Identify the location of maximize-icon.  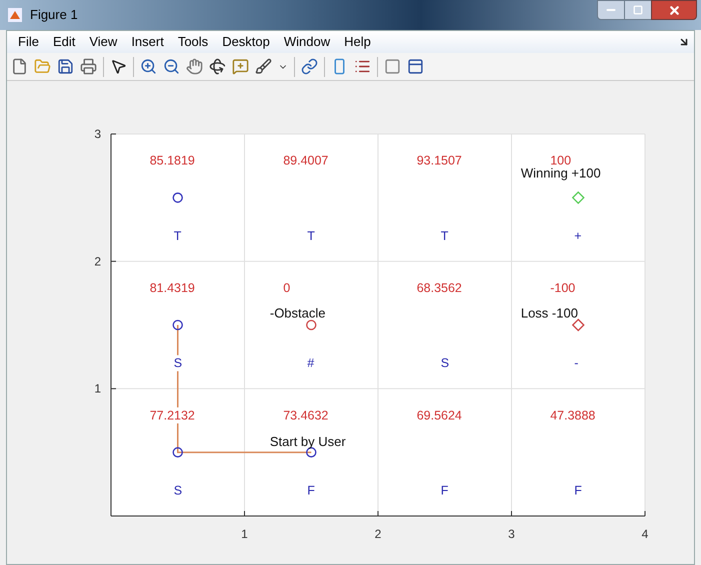
(638, 10).